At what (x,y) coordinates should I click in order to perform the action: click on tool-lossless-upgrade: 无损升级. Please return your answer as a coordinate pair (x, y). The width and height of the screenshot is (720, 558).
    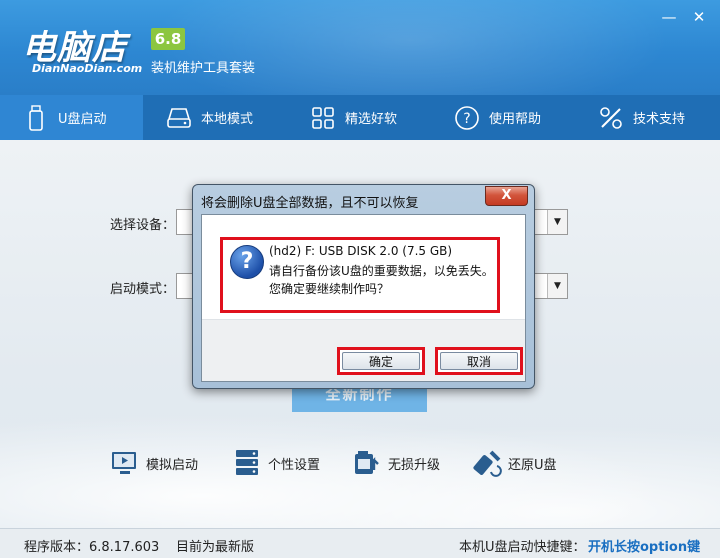
    Looking at the image, I should click on (395, 463).